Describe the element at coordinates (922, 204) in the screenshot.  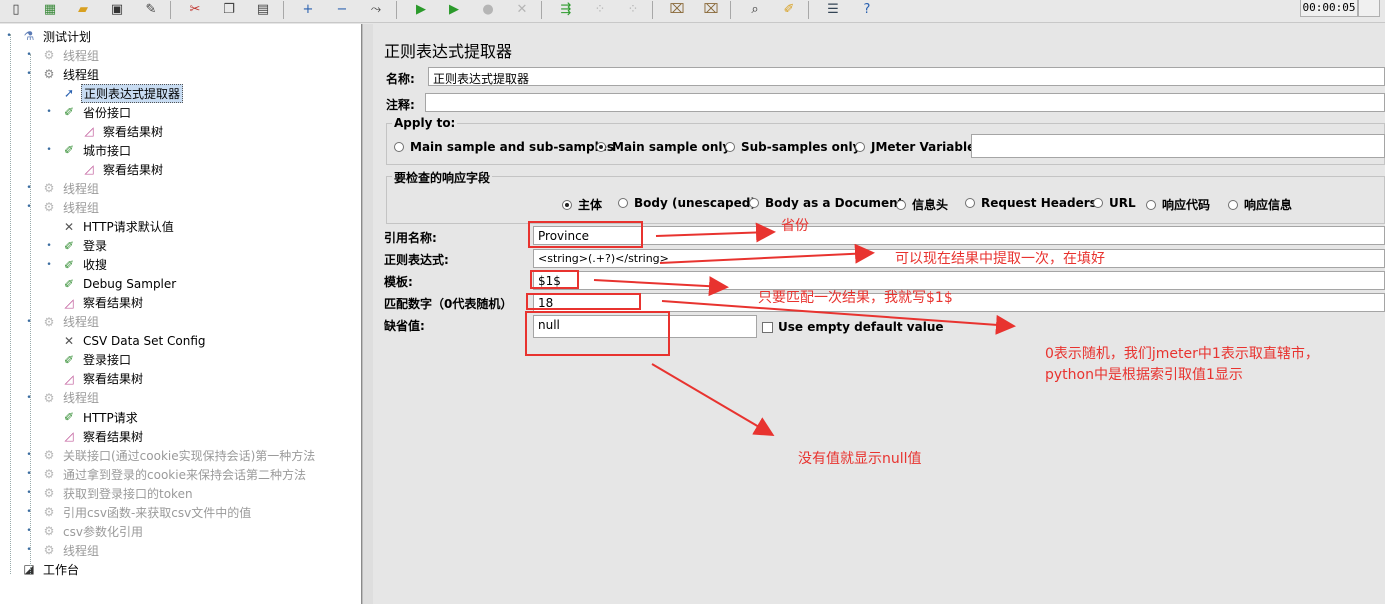
I see `field-headers-radio: 信息头` at that location.